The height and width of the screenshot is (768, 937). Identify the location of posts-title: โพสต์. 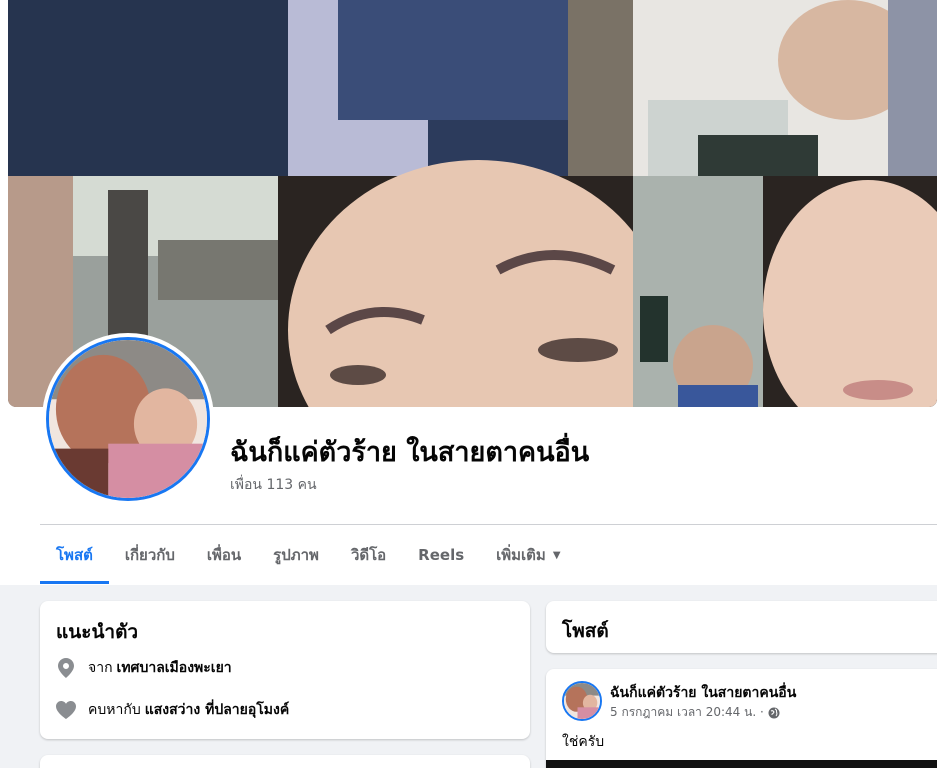
(585, 631).